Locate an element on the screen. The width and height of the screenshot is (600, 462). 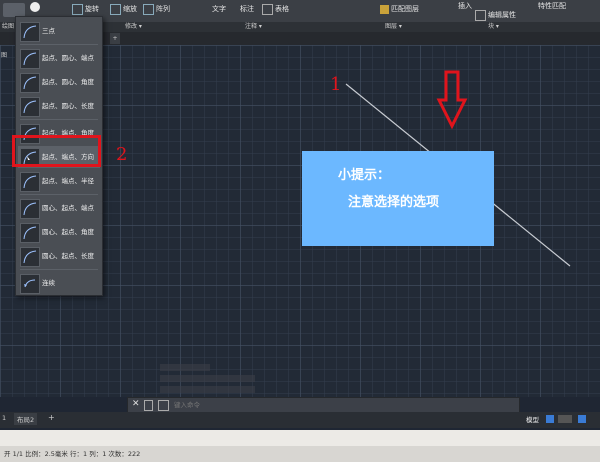
command-input is located at coordinates (339, 404).